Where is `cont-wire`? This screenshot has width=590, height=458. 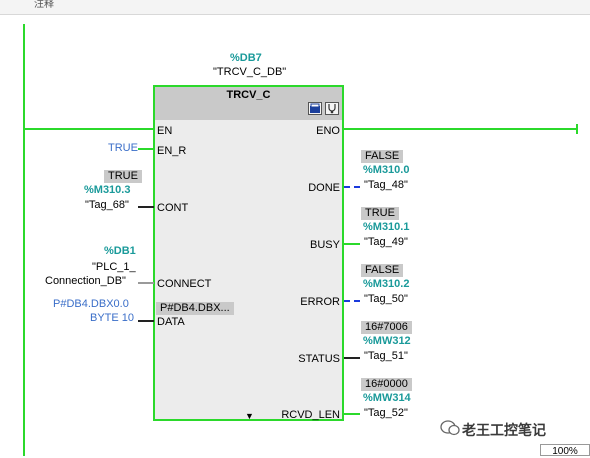
cont-wire is located at coordinates (146, 207).